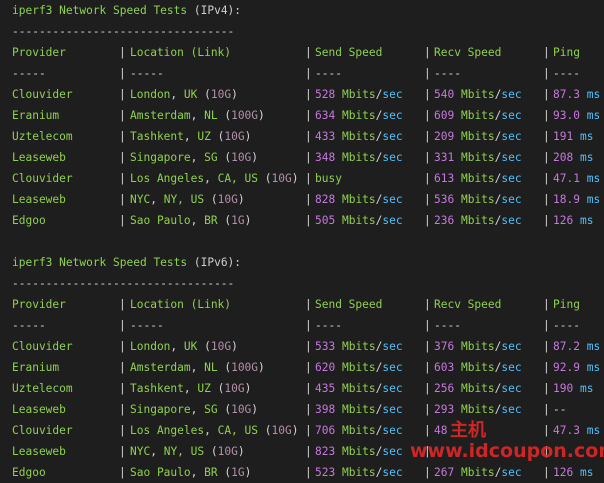  I want to click on header-ping: Ping, so click(566, 304).